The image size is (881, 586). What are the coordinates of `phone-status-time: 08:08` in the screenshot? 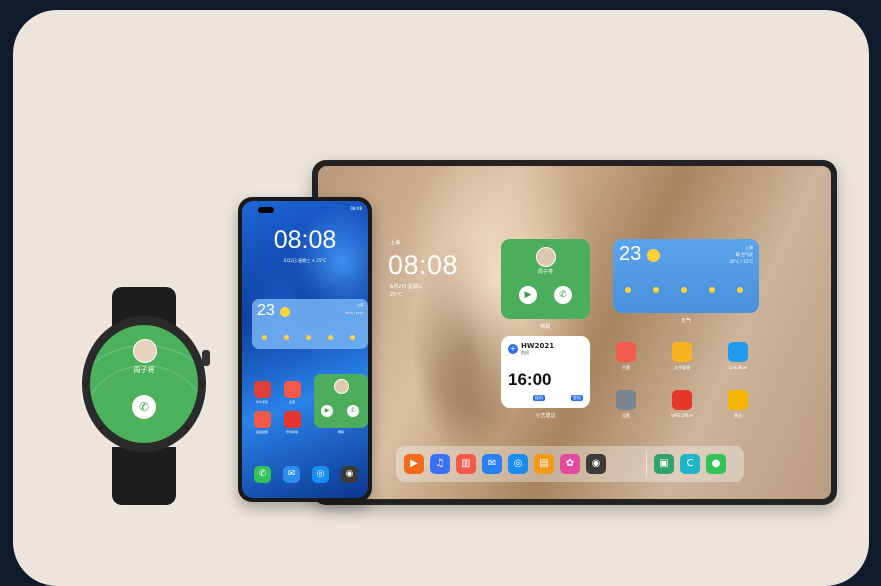 It's located at (356, 208).